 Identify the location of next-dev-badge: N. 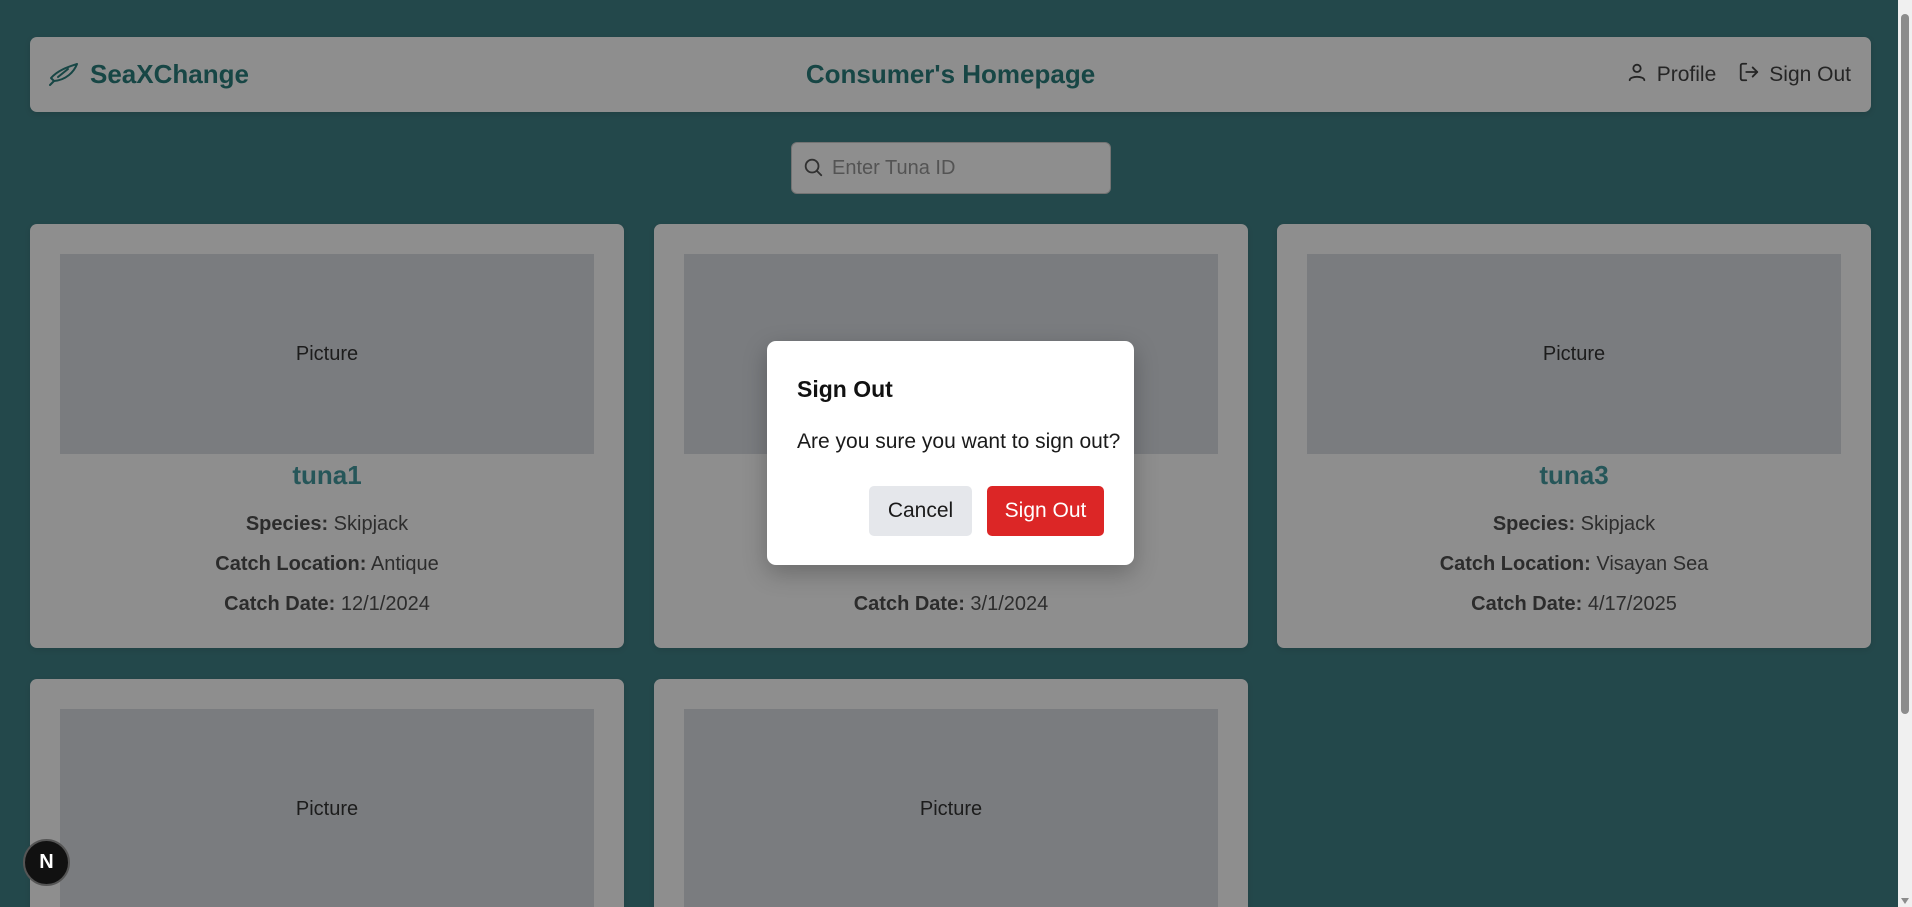
(46, 862).